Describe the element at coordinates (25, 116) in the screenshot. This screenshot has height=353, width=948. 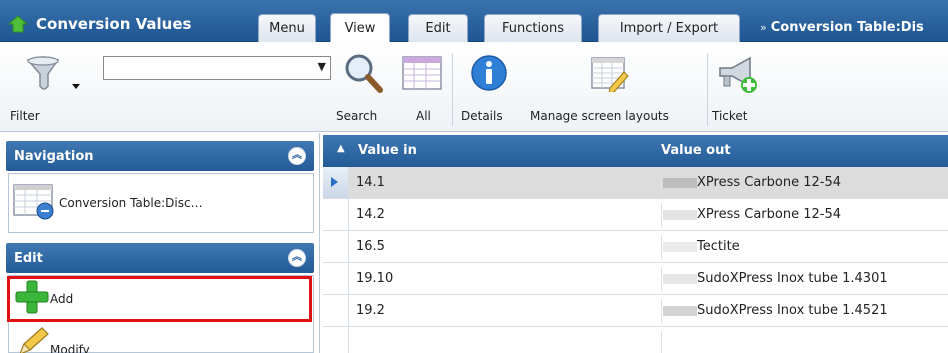
I see `filter-label: Filter` at that location.